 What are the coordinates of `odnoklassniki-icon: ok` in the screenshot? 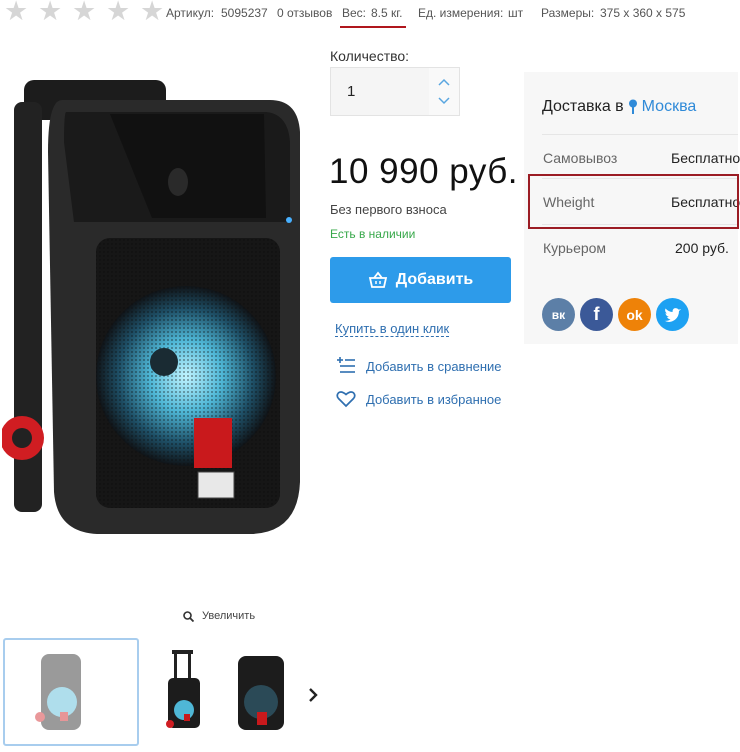 It's located at (634, 314).